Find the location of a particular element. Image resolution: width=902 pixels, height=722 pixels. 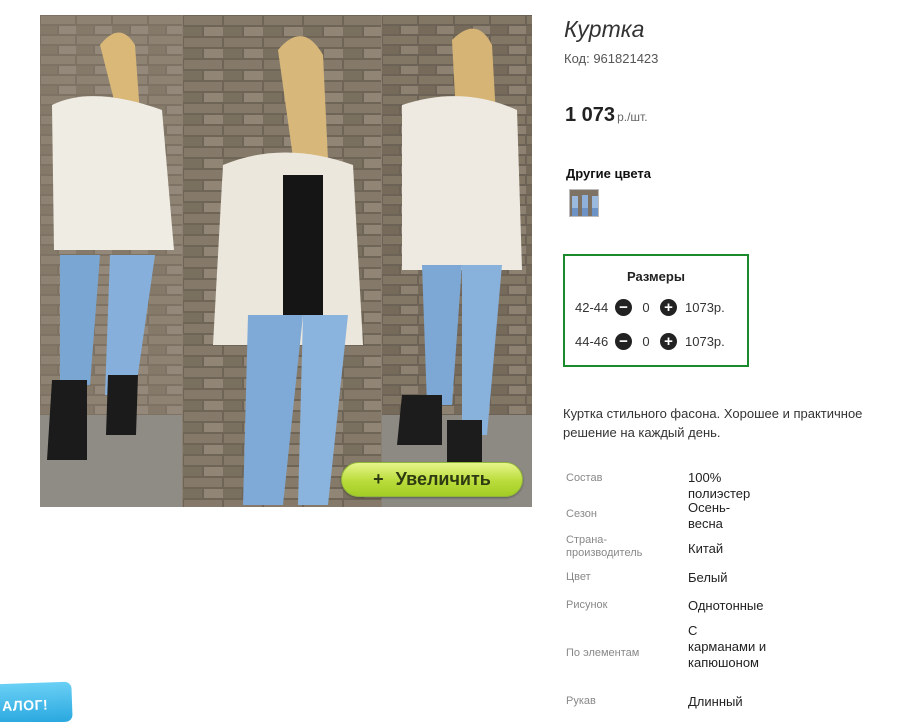

zoom-button: + Увеличить is located at coordinates (432, 479).